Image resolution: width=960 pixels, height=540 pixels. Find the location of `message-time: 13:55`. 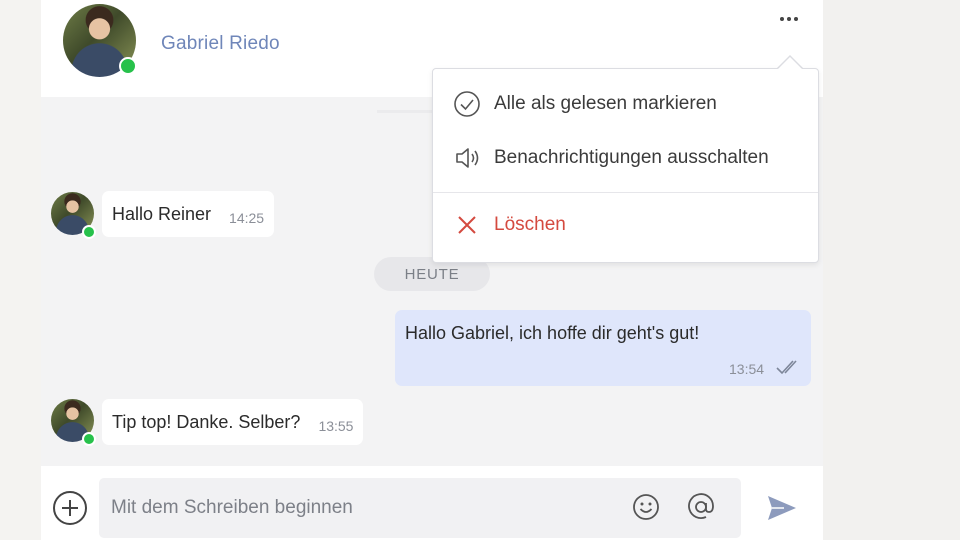

message-time: 13:55 is located at coordinates (336, 426).